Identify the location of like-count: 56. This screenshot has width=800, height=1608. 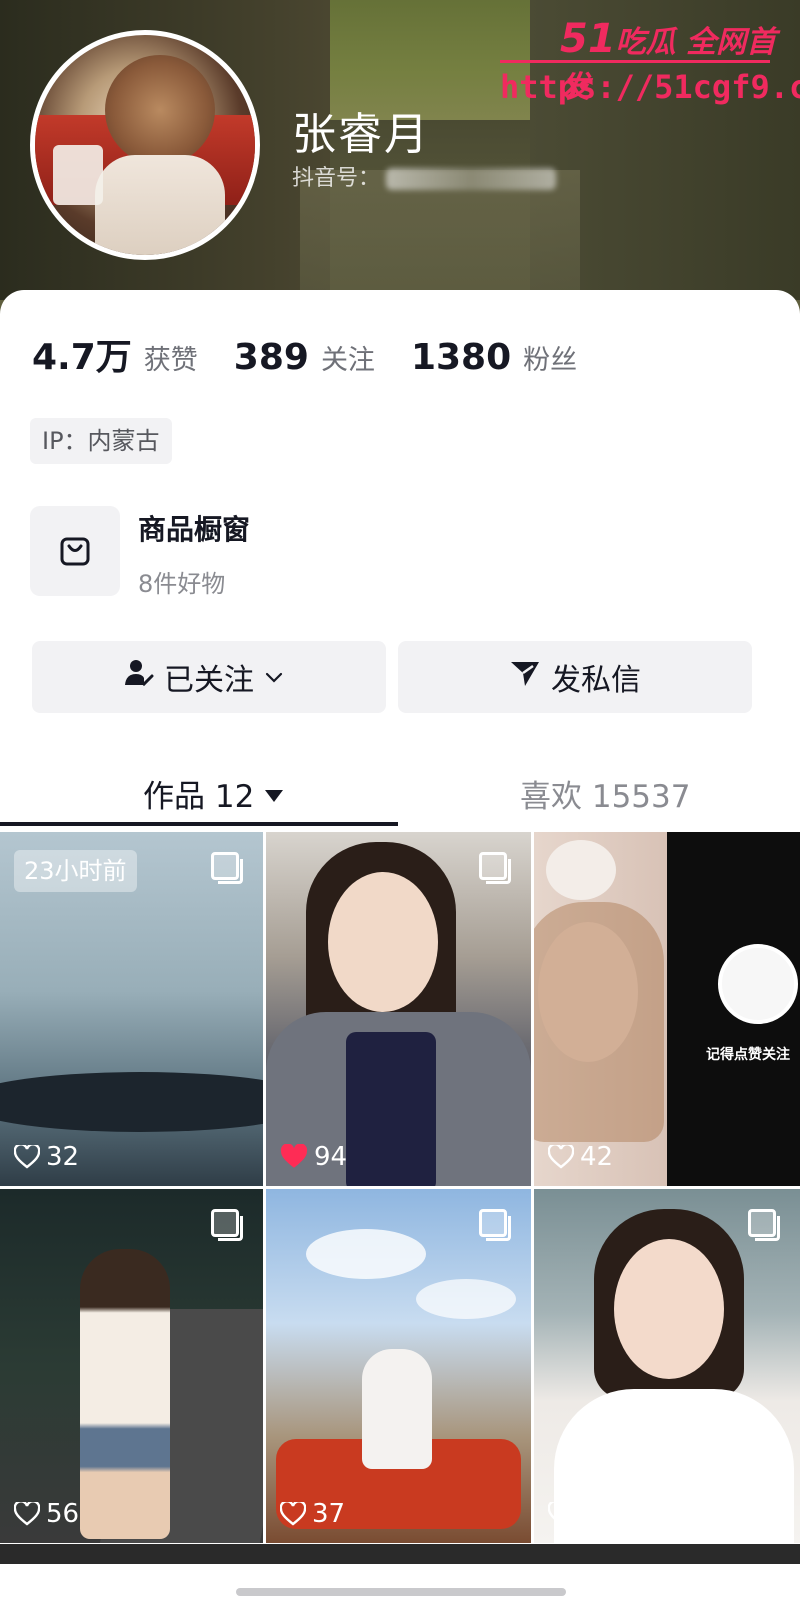
(63, 1514).